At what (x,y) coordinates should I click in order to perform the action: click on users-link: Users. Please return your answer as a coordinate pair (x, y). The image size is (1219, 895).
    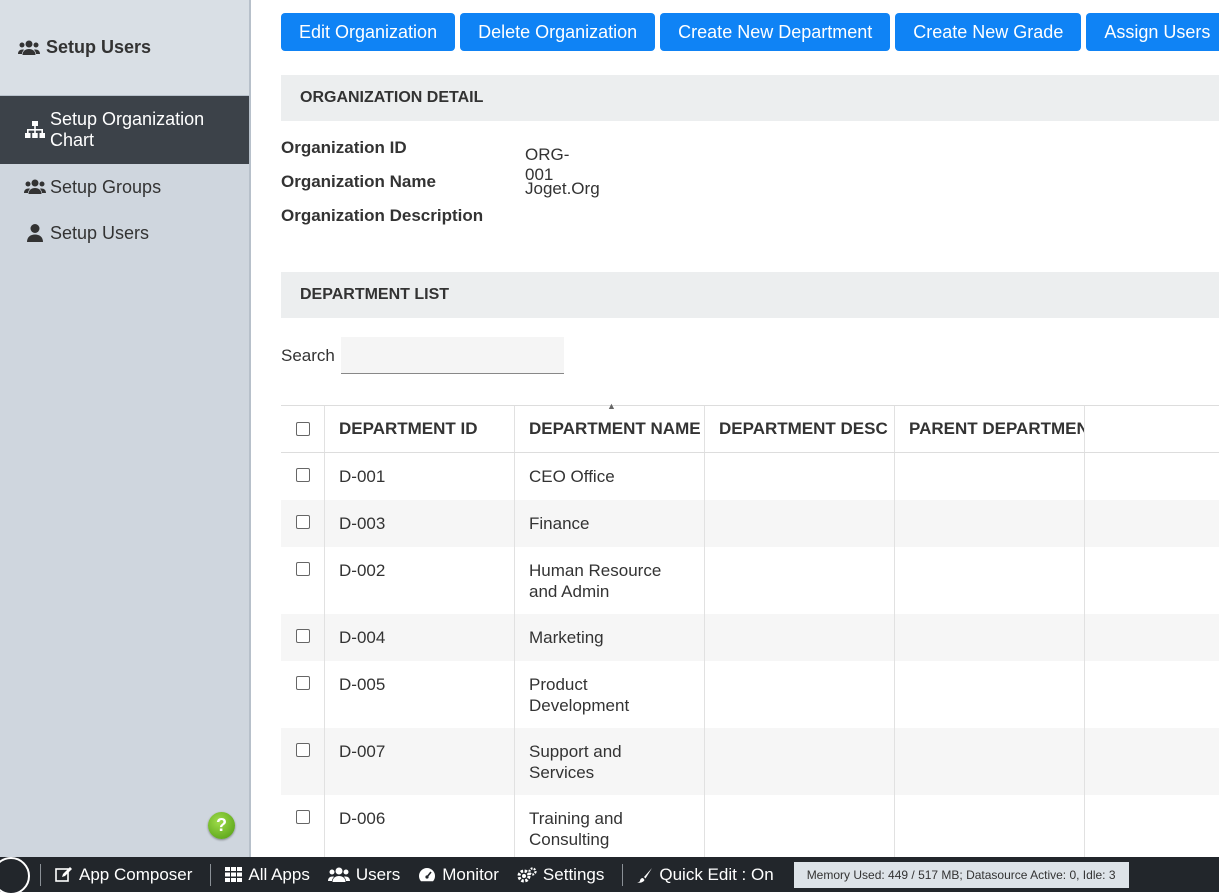
    Looking at the image, I should click on (363, 875).